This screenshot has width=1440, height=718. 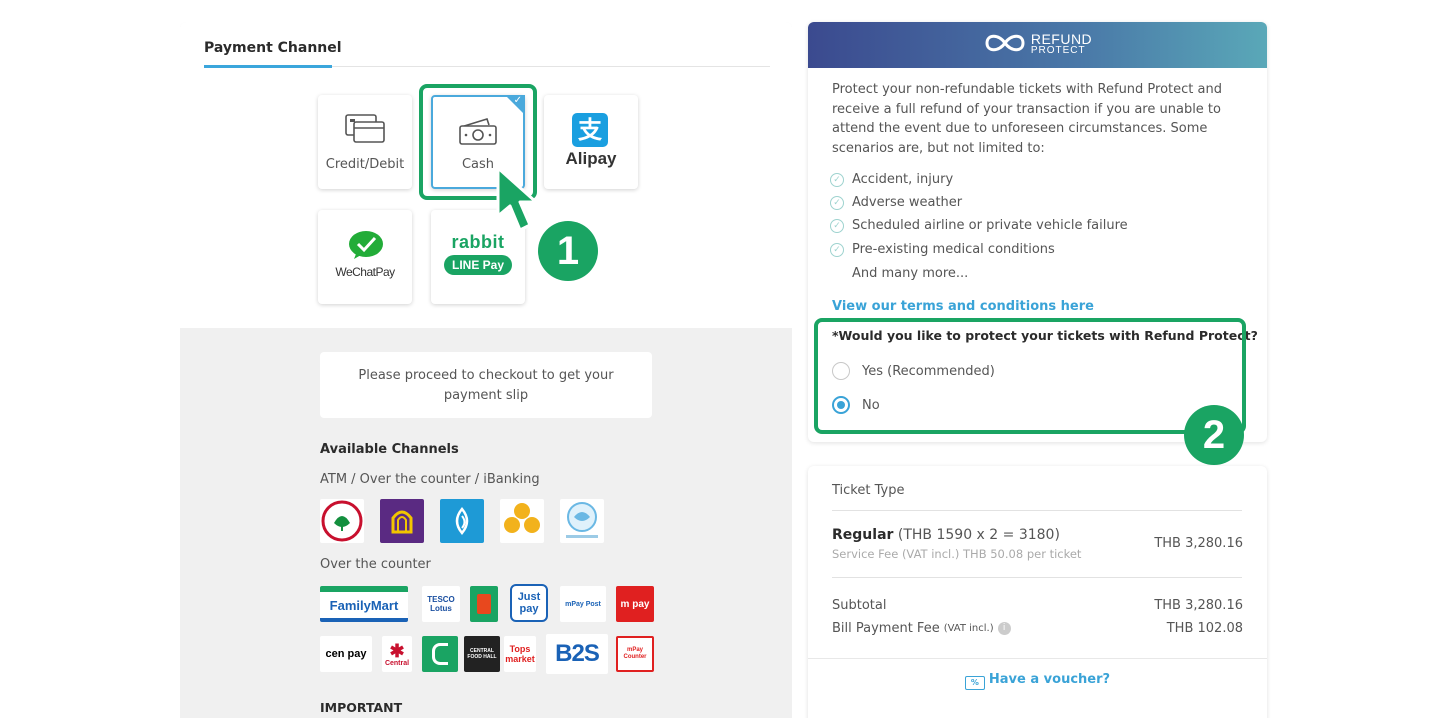 What do you see at coordinates (1049, 679) in the screenshot?
I see `voucher-label: Have a voucher?` at bounding box center [1049, 679].